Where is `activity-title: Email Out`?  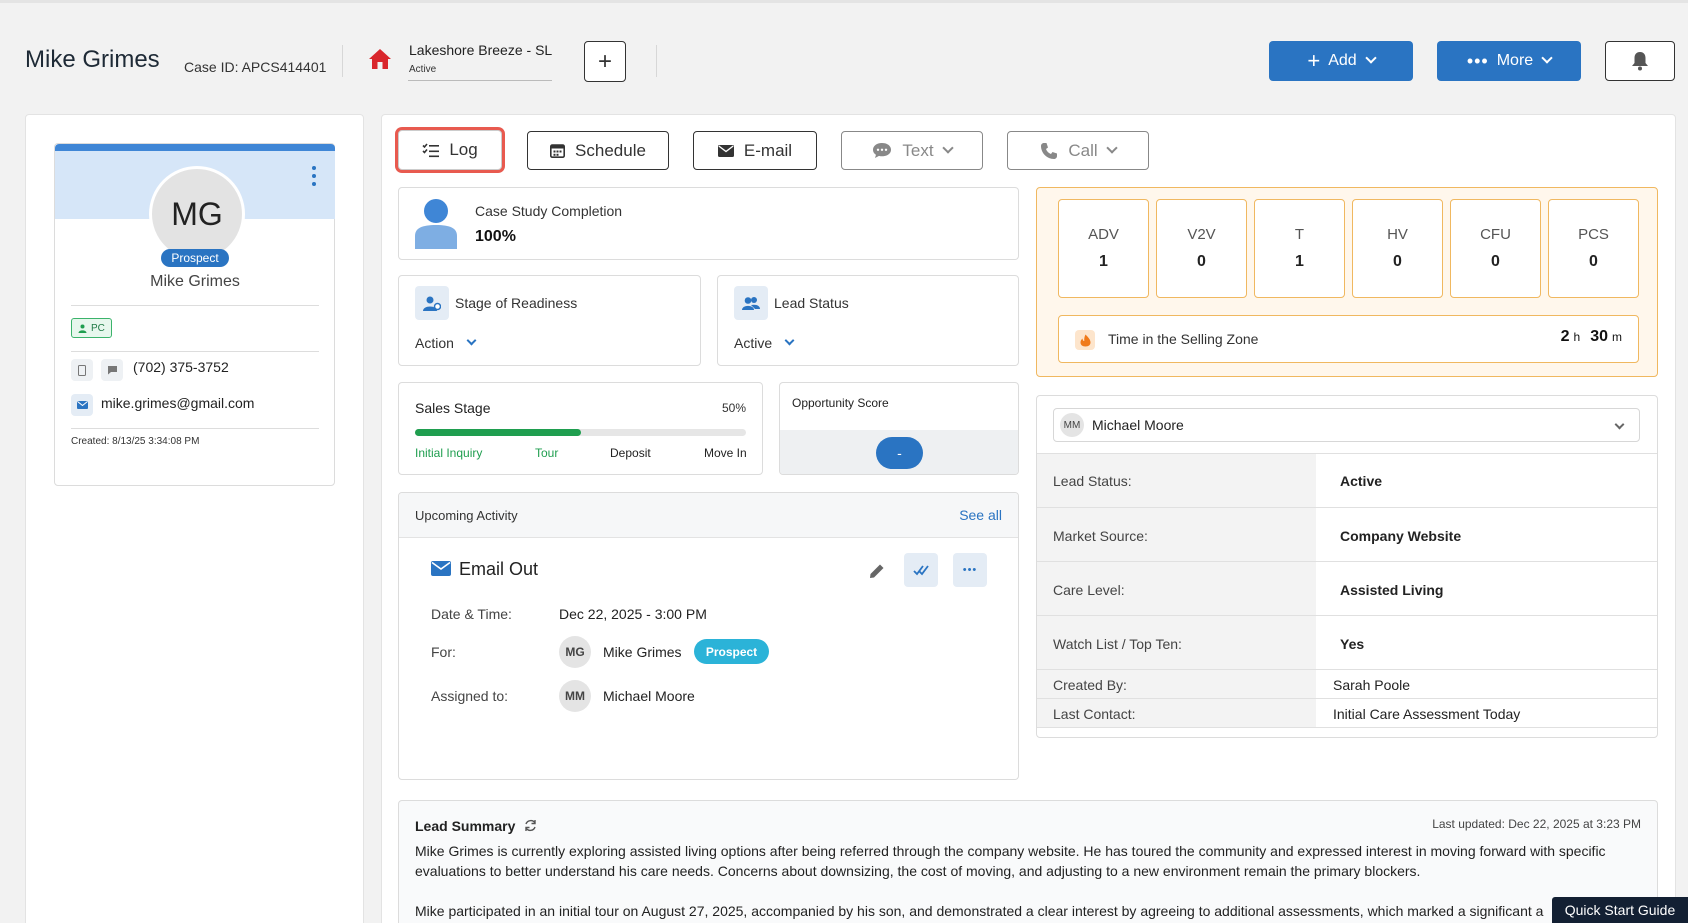
activity-title: Email Out is located at coordinates (499, 569).